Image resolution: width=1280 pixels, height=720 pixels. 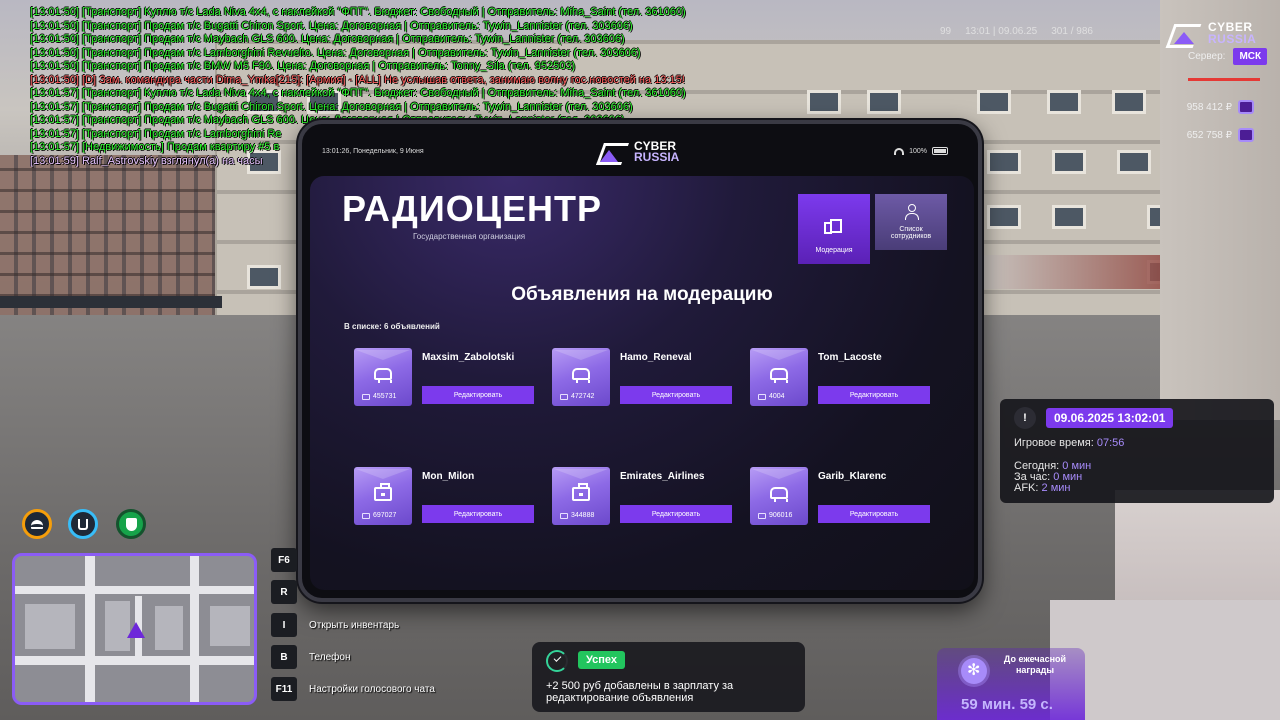 I want to click on ad-thumbnail: 697027, so click(x=383, y=496).